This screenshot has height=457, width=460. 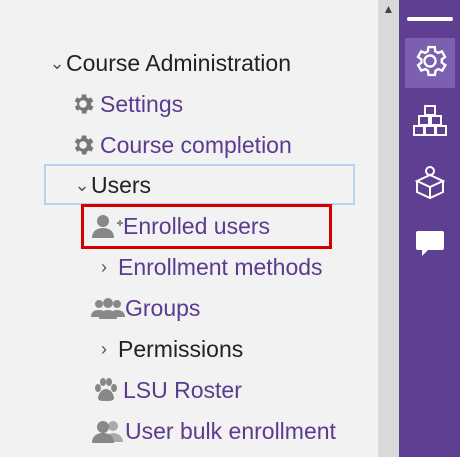 I want to click on right-drawer-rail, so click(x=429, y=228).